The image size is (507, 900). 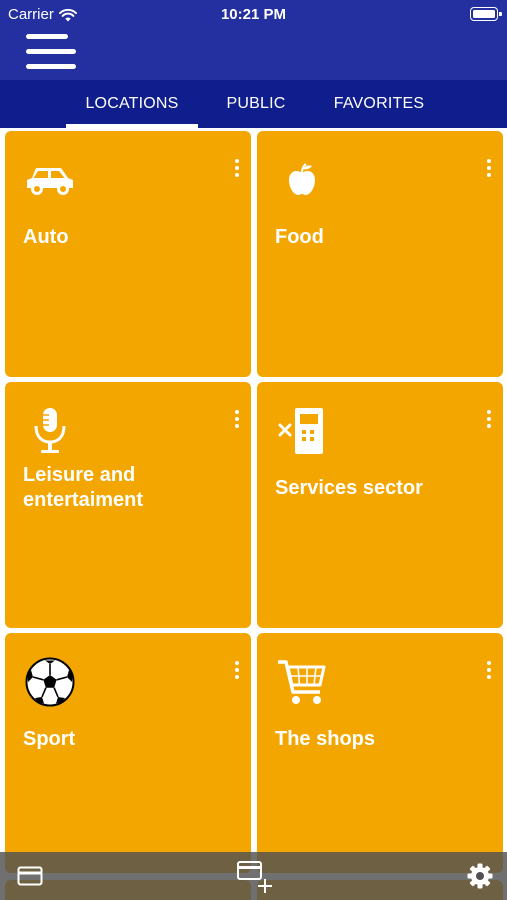 What do you see at coordinates (50, 180) in the screenshot?
I see `car-icon` at bounding box center [50, 180].